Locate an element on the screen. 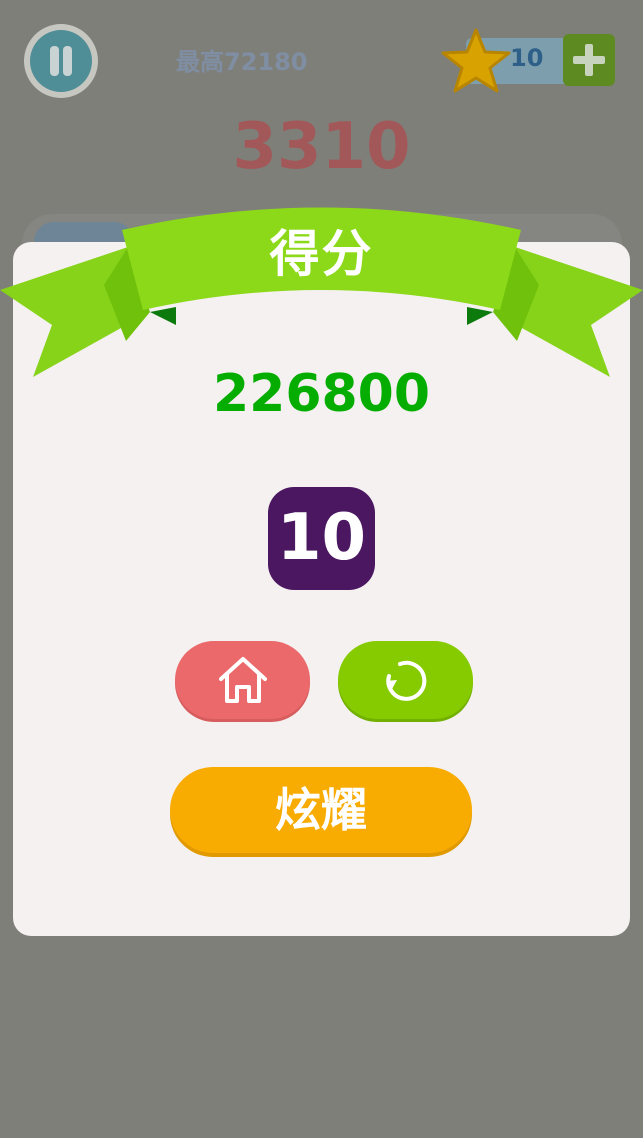 The width and height of the screenshot is (643, 1138). pause-icon is located at coordinates (61, 61).